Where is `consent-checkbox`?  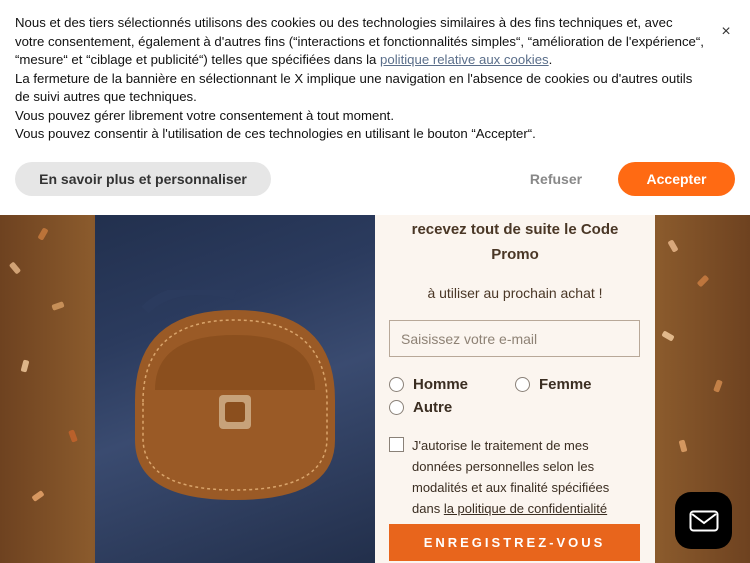
consent-checkbox is located at coordinates (396, 444).